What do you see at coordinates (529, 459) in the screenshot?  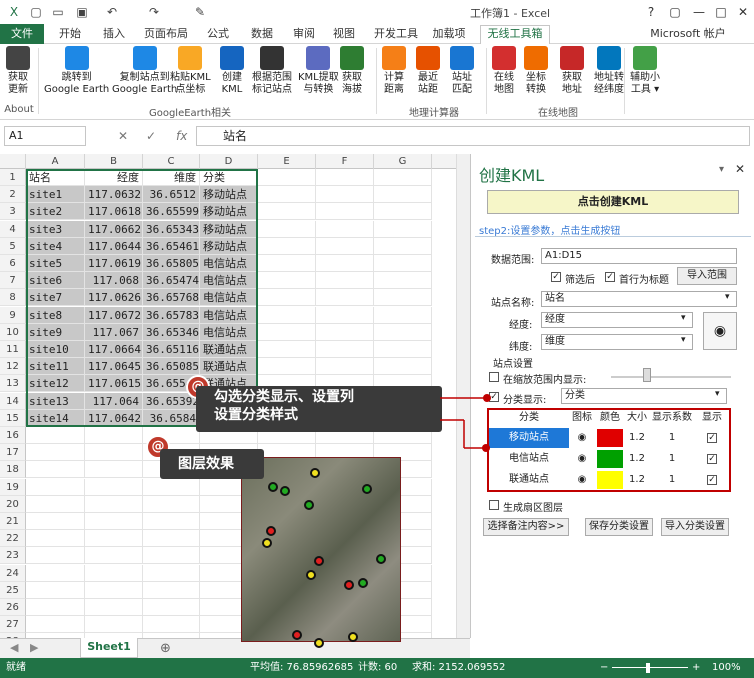 I see `category-name: 电信站点` at bounding box center [529, 459].